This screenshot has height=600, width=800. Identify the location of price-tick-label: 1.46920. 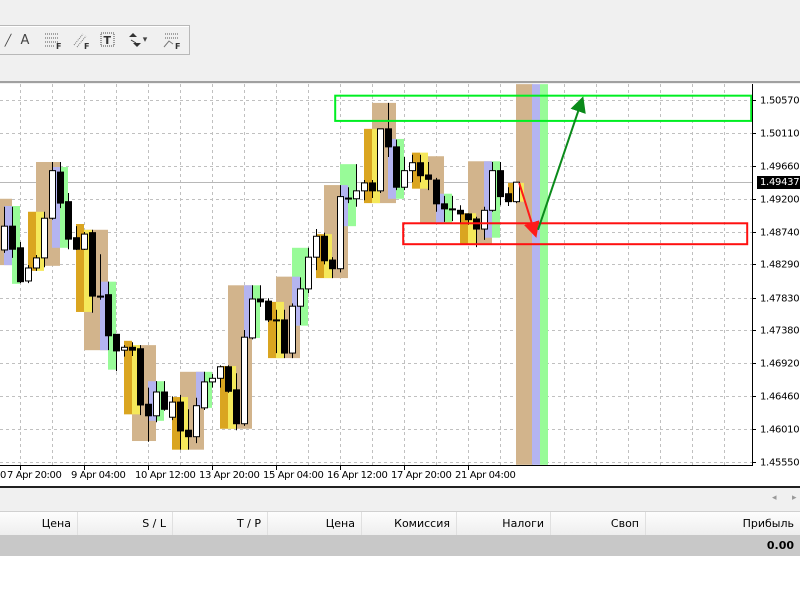
(780, 363).